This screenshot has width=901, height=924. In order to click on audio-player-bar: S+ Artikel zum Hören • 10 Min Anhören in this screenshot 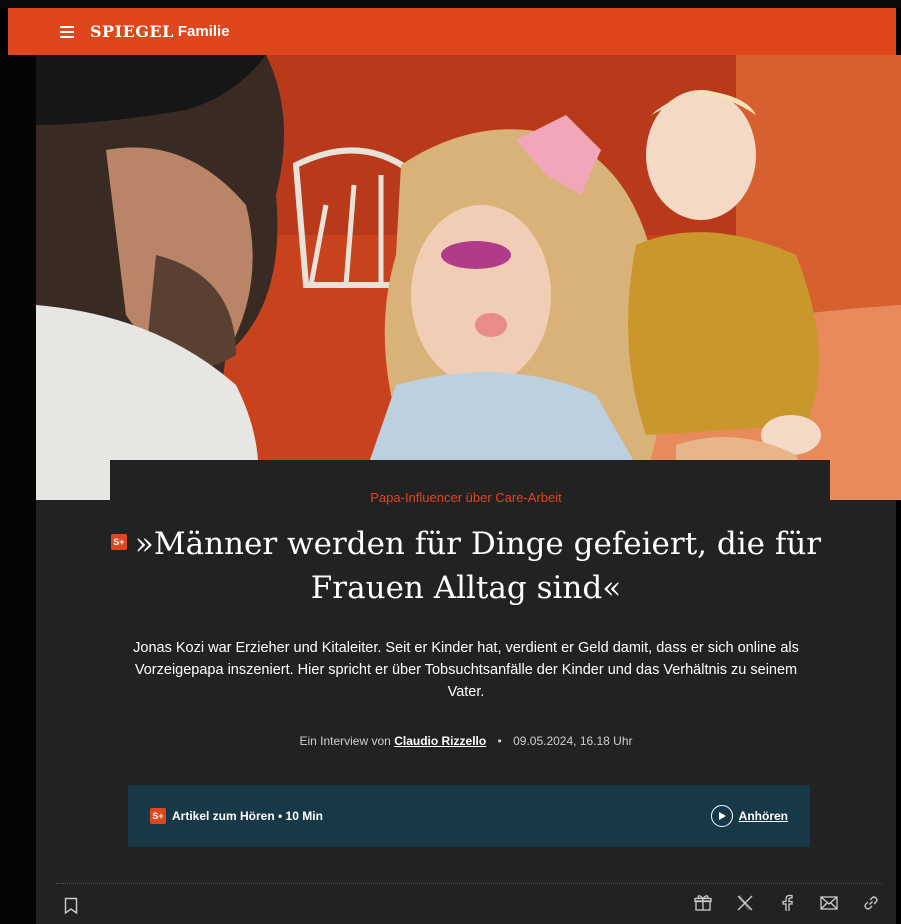, I will do `click(469, 816)`.